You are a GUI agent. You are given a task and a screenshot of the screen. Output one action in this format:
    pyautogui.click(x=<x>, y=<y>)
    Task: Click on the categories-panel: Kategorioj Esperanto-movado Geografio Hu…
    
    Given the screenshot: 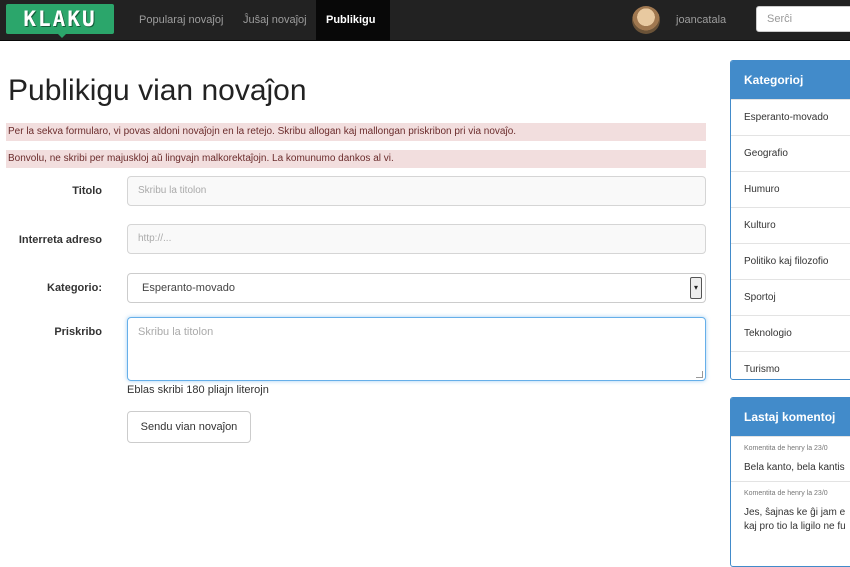 What is the action you would take?
    pyautogui.click(x=790, y=220)
    